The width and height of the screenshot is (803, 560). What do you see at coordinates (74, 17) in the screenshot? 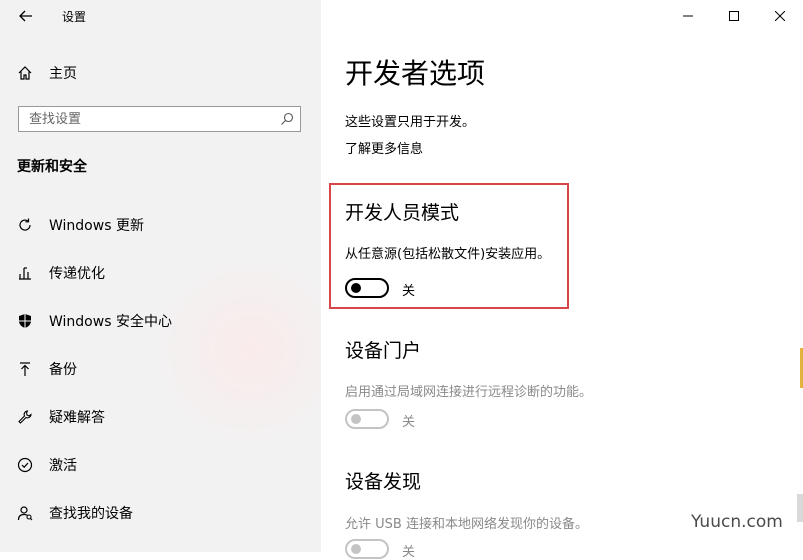
I see `window-title: 设置` at bounding box center [74, 17].